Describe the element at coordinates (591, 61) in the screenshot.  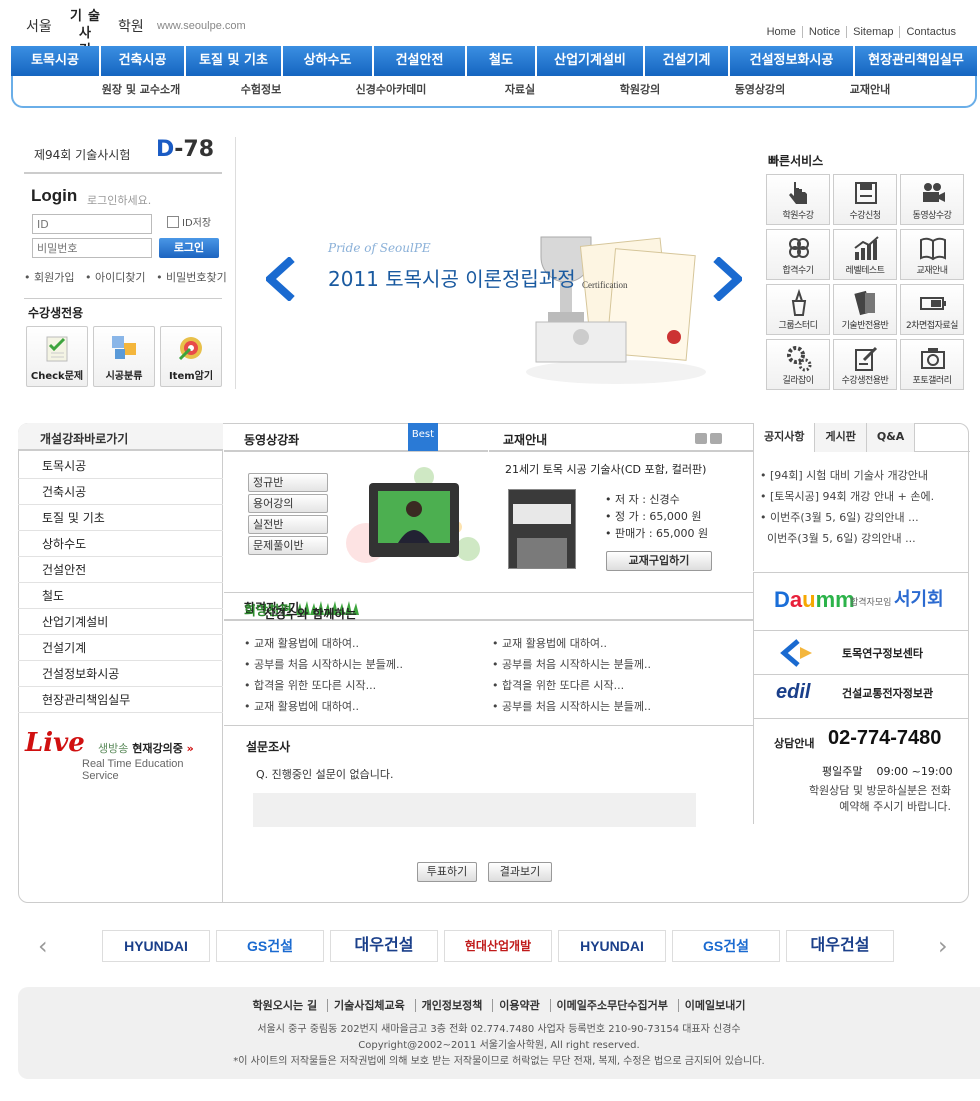
I see `main-menu-item: 산업기계설비` at that location.